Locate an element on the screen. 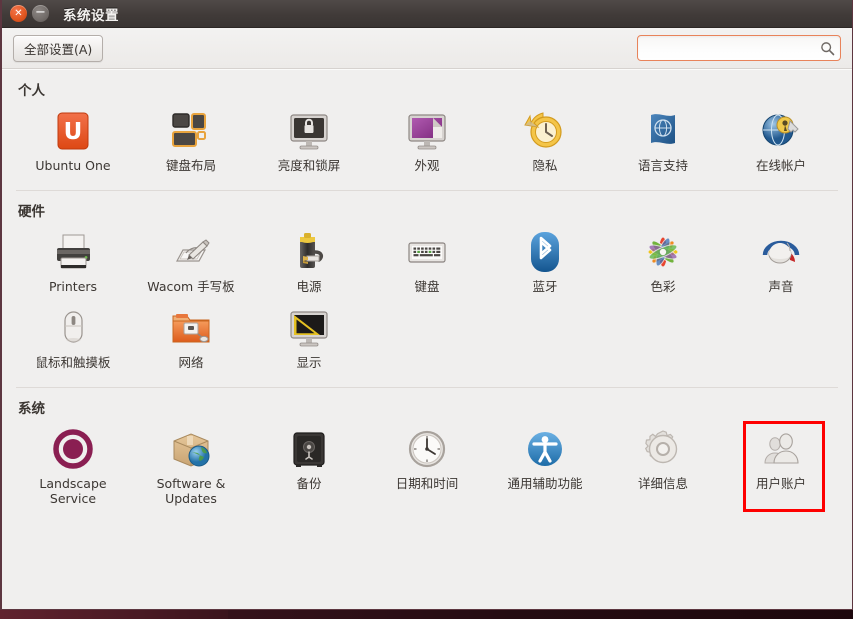 The width and height of the screenshot is (853, 619). settings-item-label: 电源 is located at coordinates (309, 286).